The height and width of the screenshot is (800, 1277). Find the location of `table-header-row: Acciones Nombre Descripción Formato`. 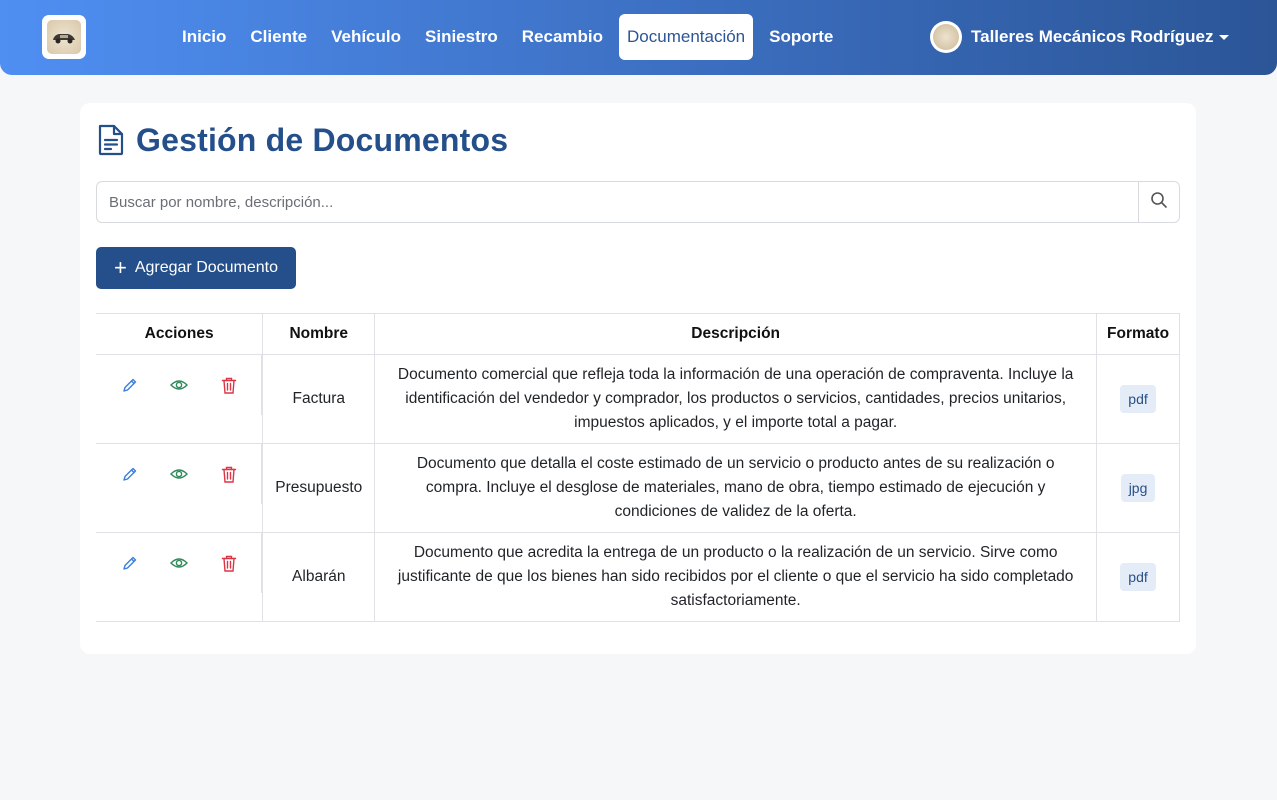

table-header-row: Acciones Nombre Descripción Formato is located at coordinates (638, 334).